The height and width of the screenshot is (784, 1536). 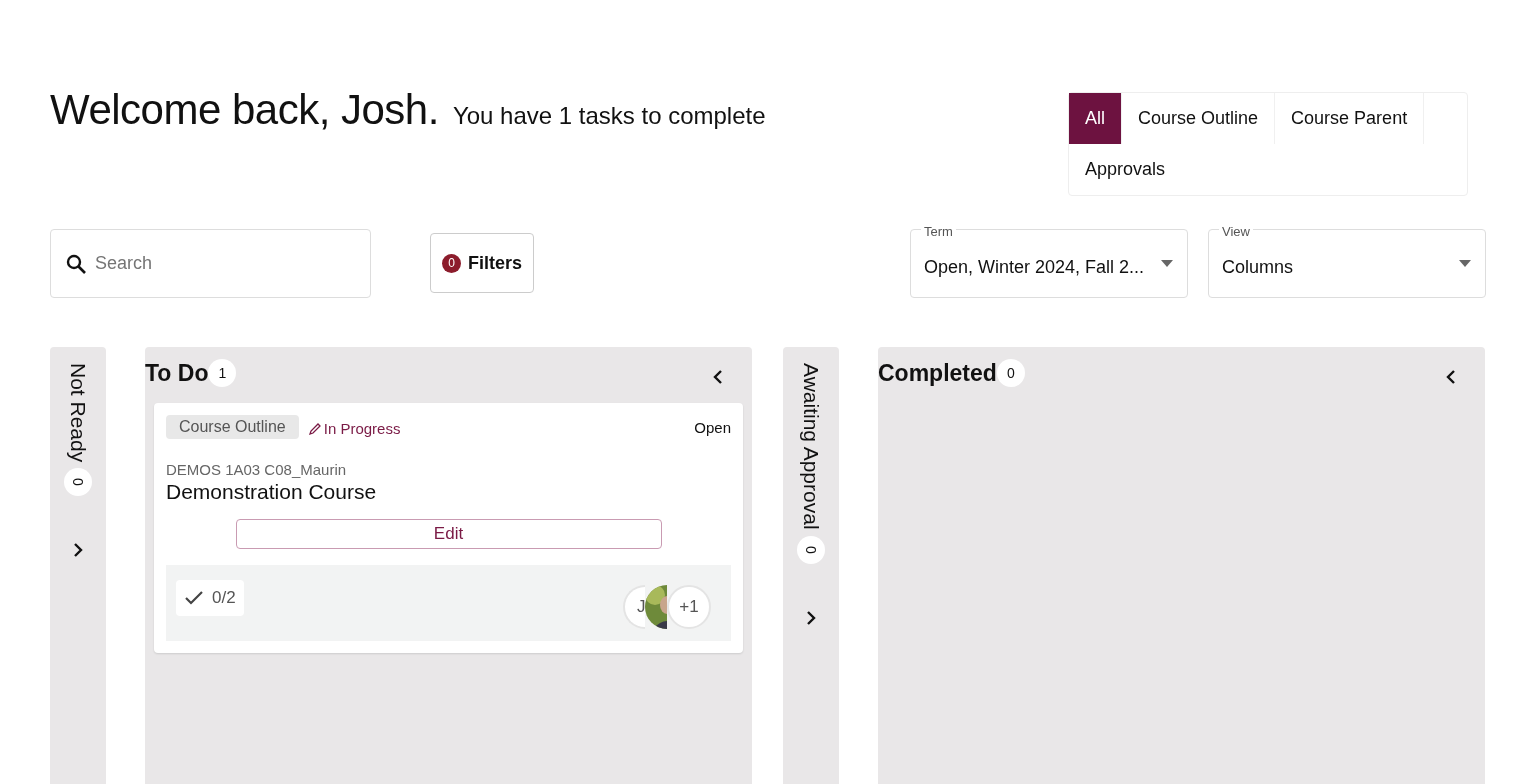 What do you see at coordinates (76, 263) in the screenshot?
I see `search-icon` at bounding box center [76, 263].